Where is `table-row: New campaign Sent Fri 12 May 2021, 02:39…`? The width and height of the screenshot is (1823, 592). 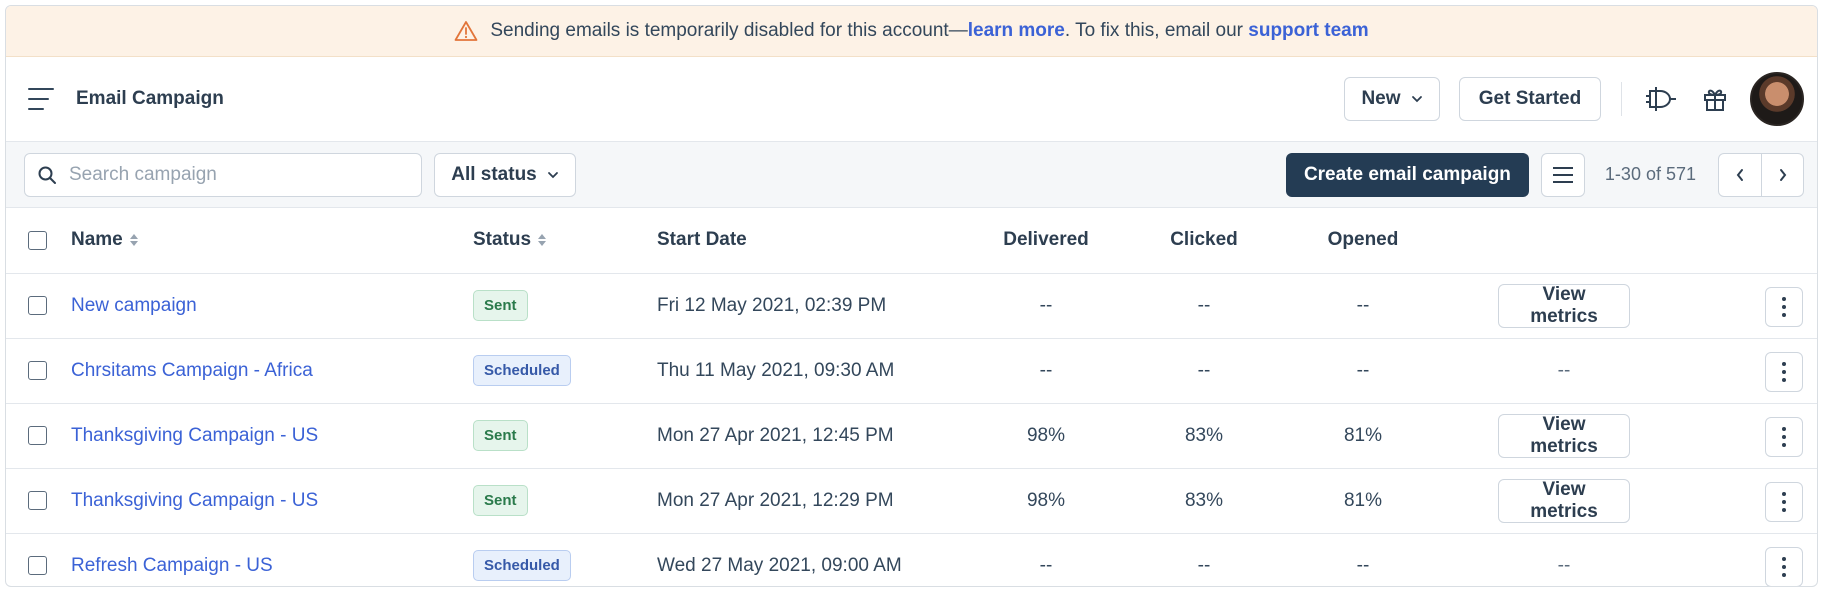 table-row: New campaign Sent Fri 12 May 2021, 02:39… is located at coordinates (911, 306).